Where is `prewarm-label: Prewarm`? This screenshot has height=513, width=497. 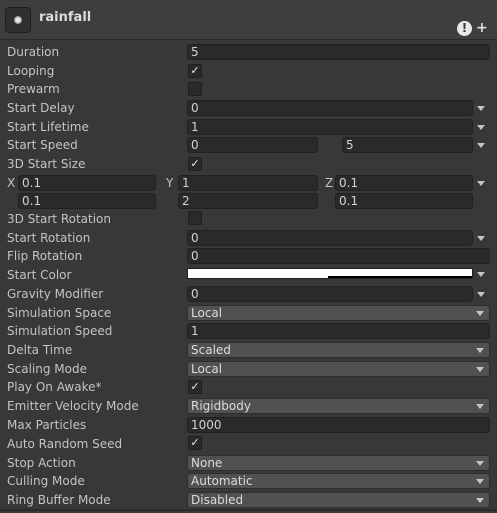
prewarm-label: Prewarm is located at coordinates (33, 89).